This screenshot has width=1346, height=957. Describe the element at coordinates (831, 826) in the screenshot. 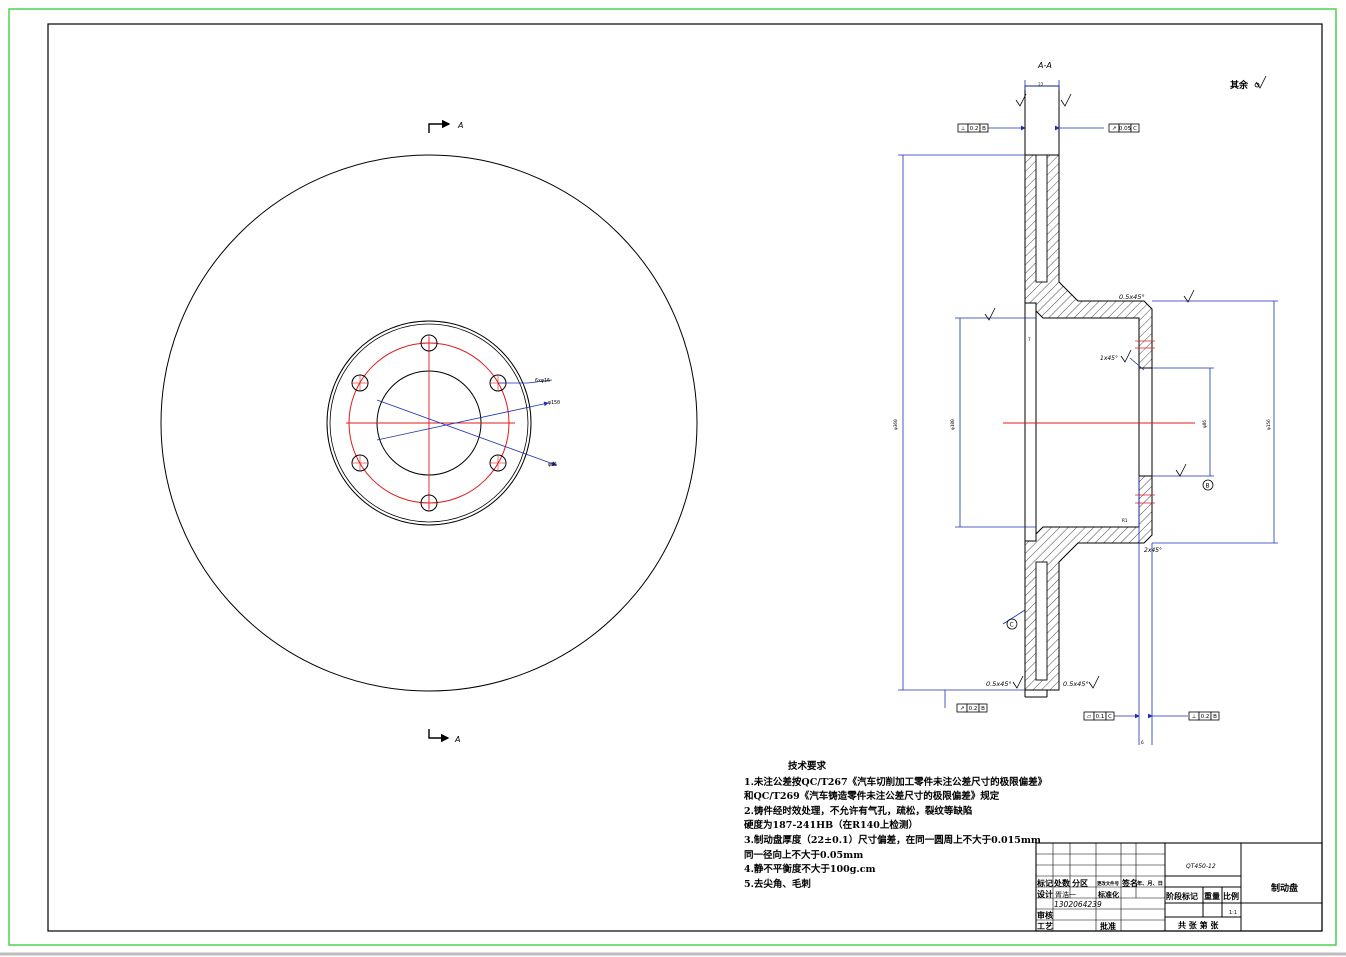

I see `tech-line: 硬度为187-241HB（在R140上检测）` at that location.